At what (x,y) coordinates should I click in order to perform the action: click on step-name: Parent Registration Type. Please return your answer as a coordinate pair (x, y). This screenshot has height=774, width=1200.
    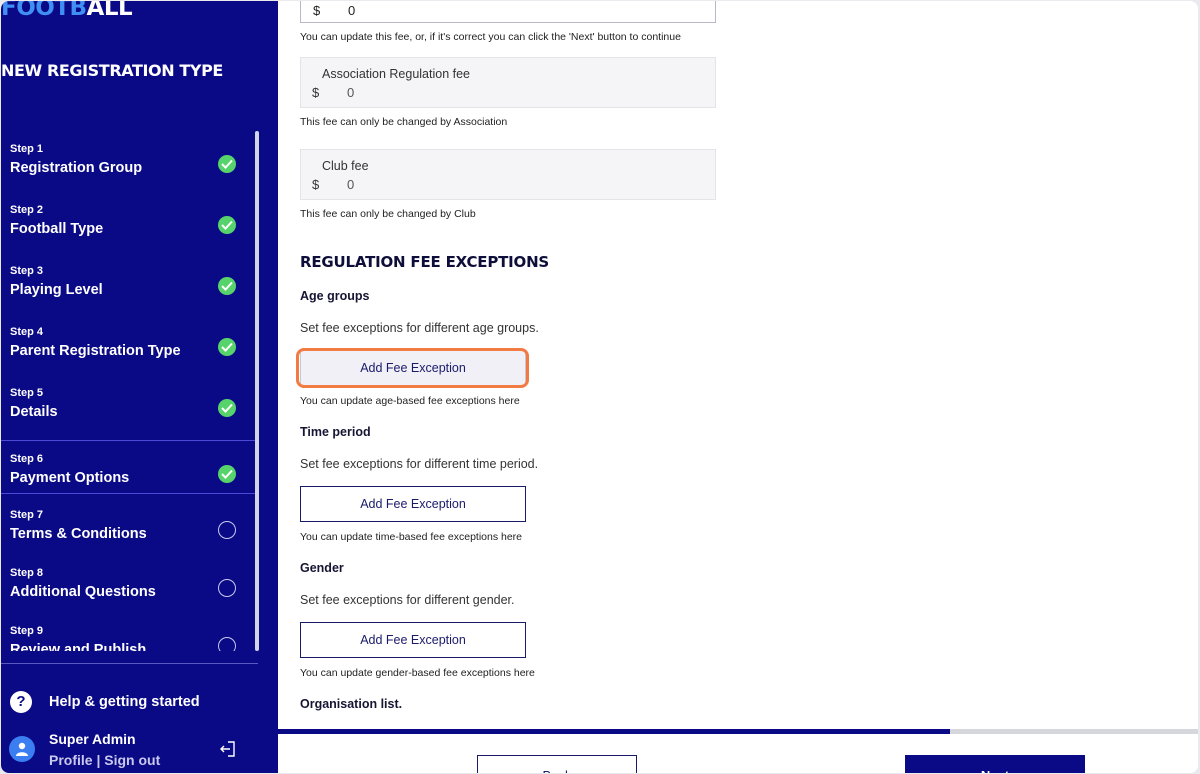
    Looking at the image, I should click on (95, 351).